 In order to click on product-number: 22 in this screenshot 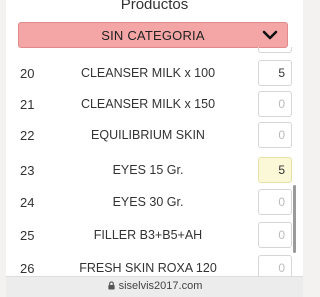, I will do `click(27, 135)`.